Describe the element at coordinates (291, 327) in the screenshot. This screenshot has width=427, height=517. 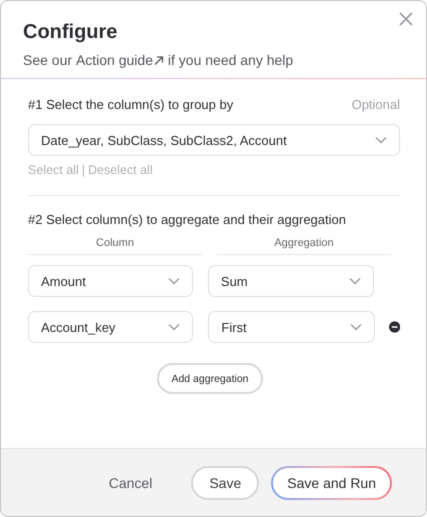
I see `aggregation-select: First` at that location.